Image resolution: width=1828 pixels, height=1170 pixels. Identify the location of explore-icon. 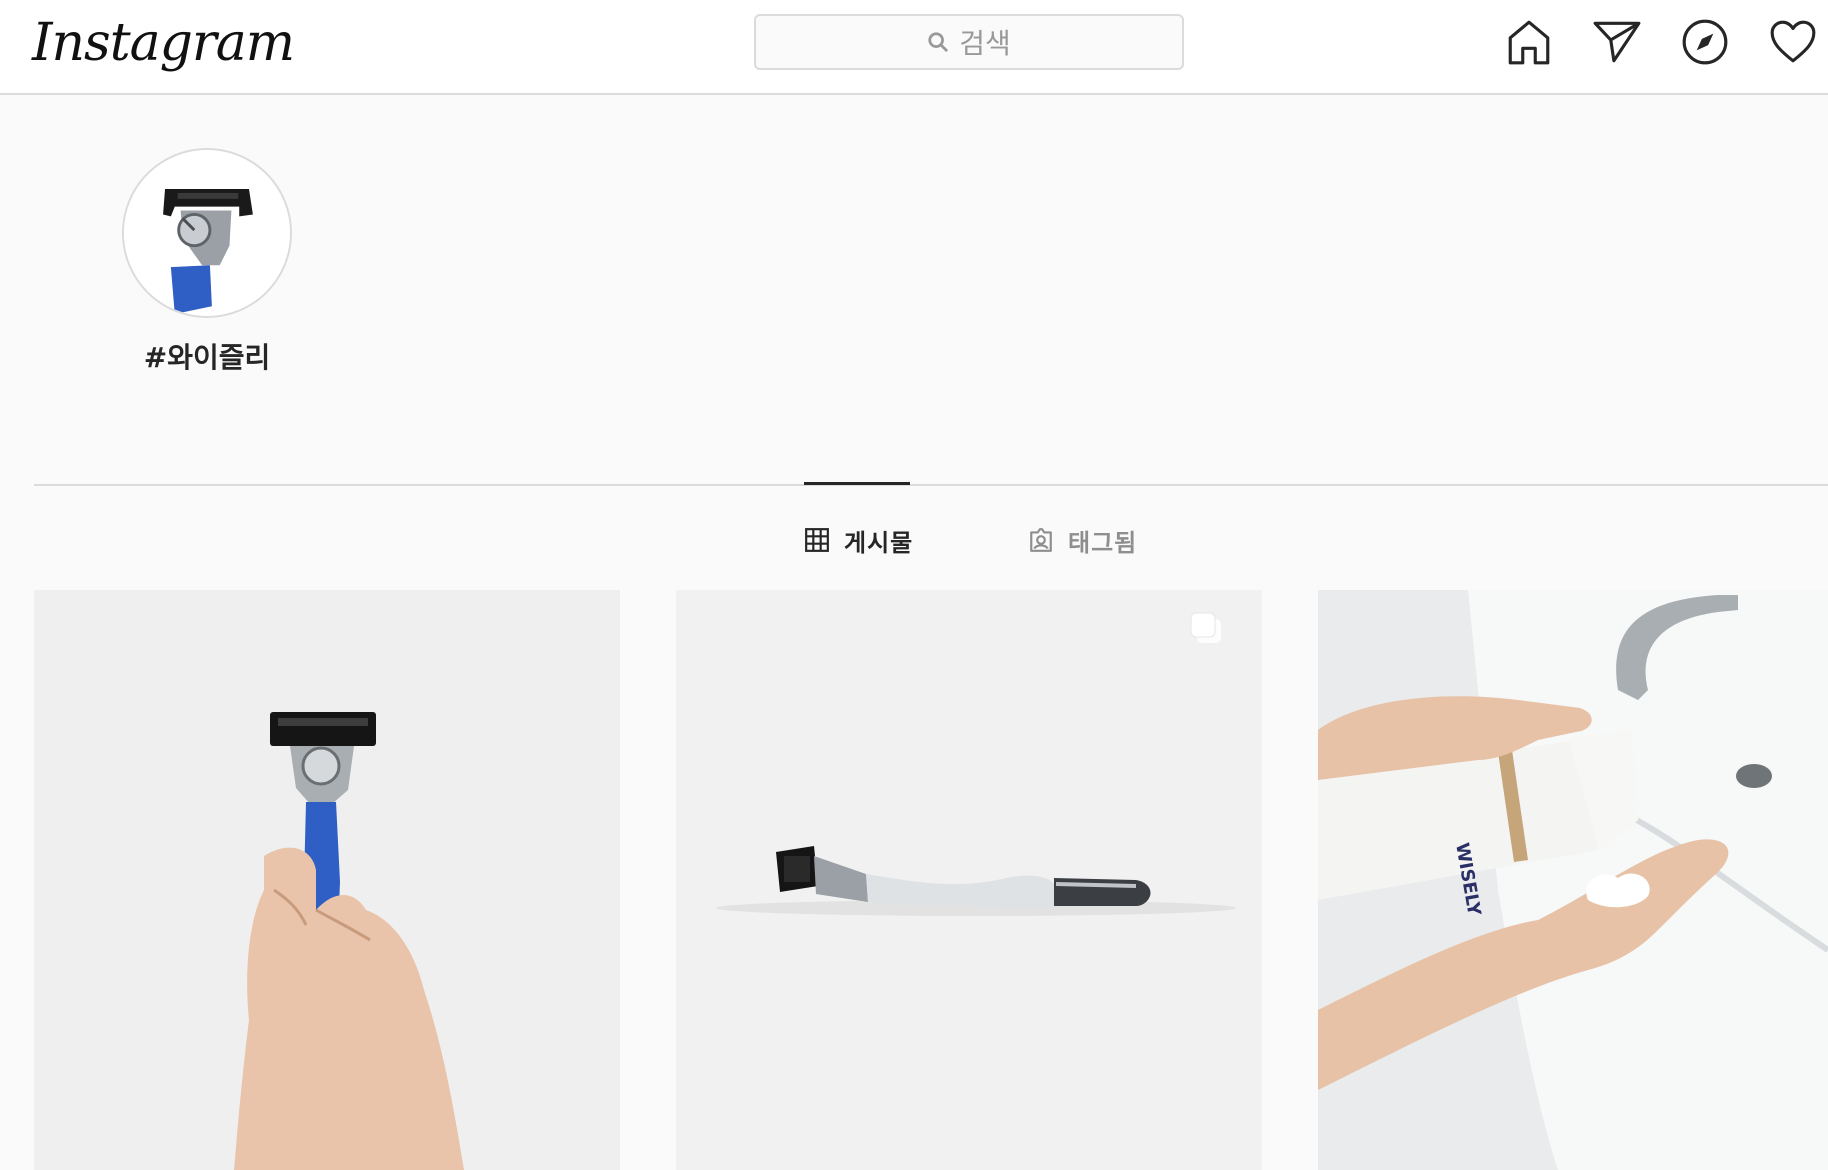
(1705, 42).